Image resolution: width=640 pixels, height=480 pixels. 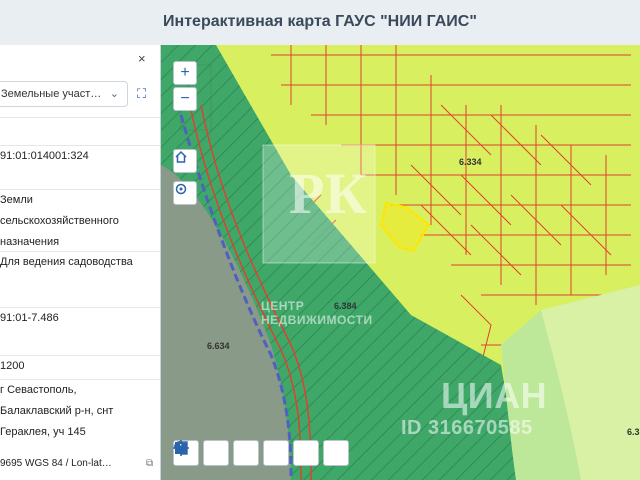 I want to click on parcel-label: 6.334, so click(x=470, y=162).